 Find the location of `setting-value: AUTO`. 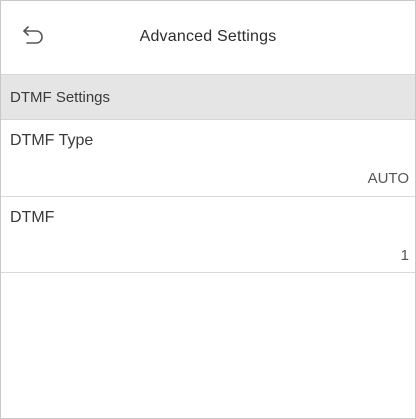

setting-value: AUTO is located at coordinates (388, 178).